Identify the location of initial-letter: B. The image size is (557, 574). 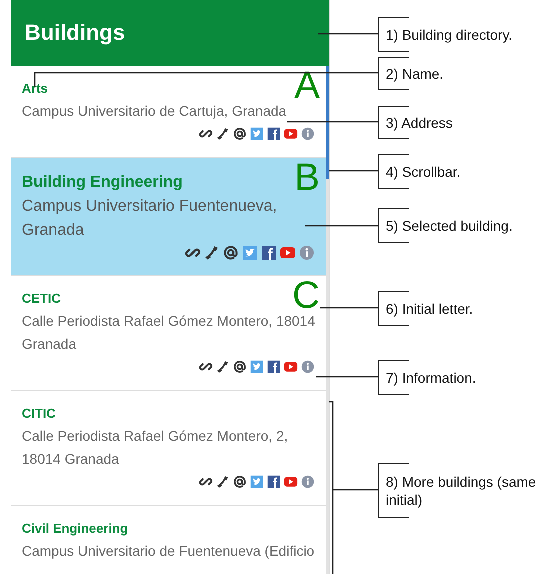
(307, 178).